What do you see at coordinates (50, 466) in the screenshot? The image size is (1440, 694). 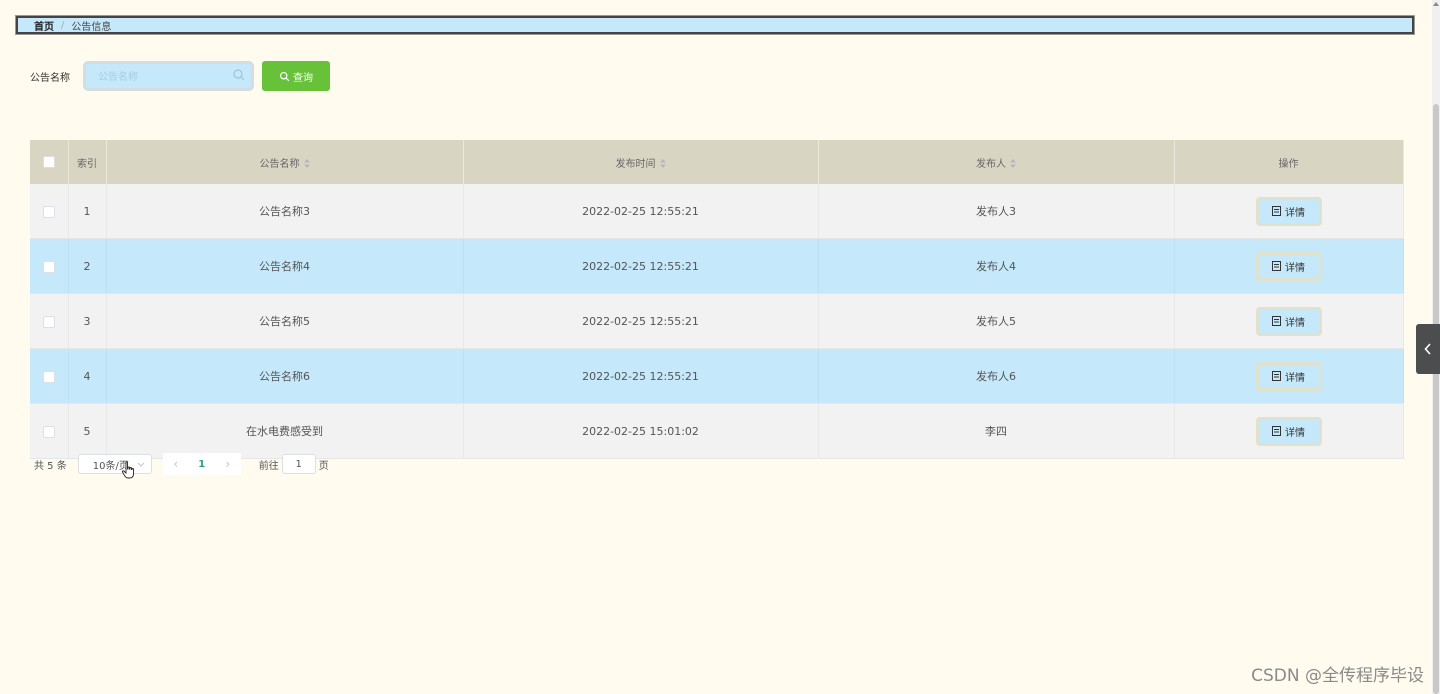 I see `pagination-total: 共 5 条` at bounding box center [50, 466].